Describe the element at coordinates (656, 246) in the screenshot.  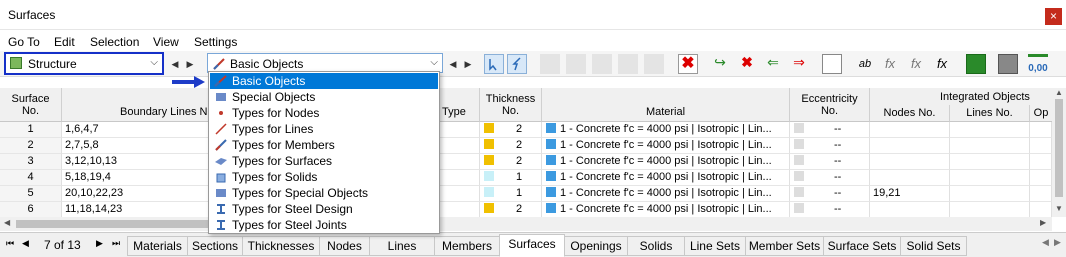
I see `tab-solids: Solids` at that location.